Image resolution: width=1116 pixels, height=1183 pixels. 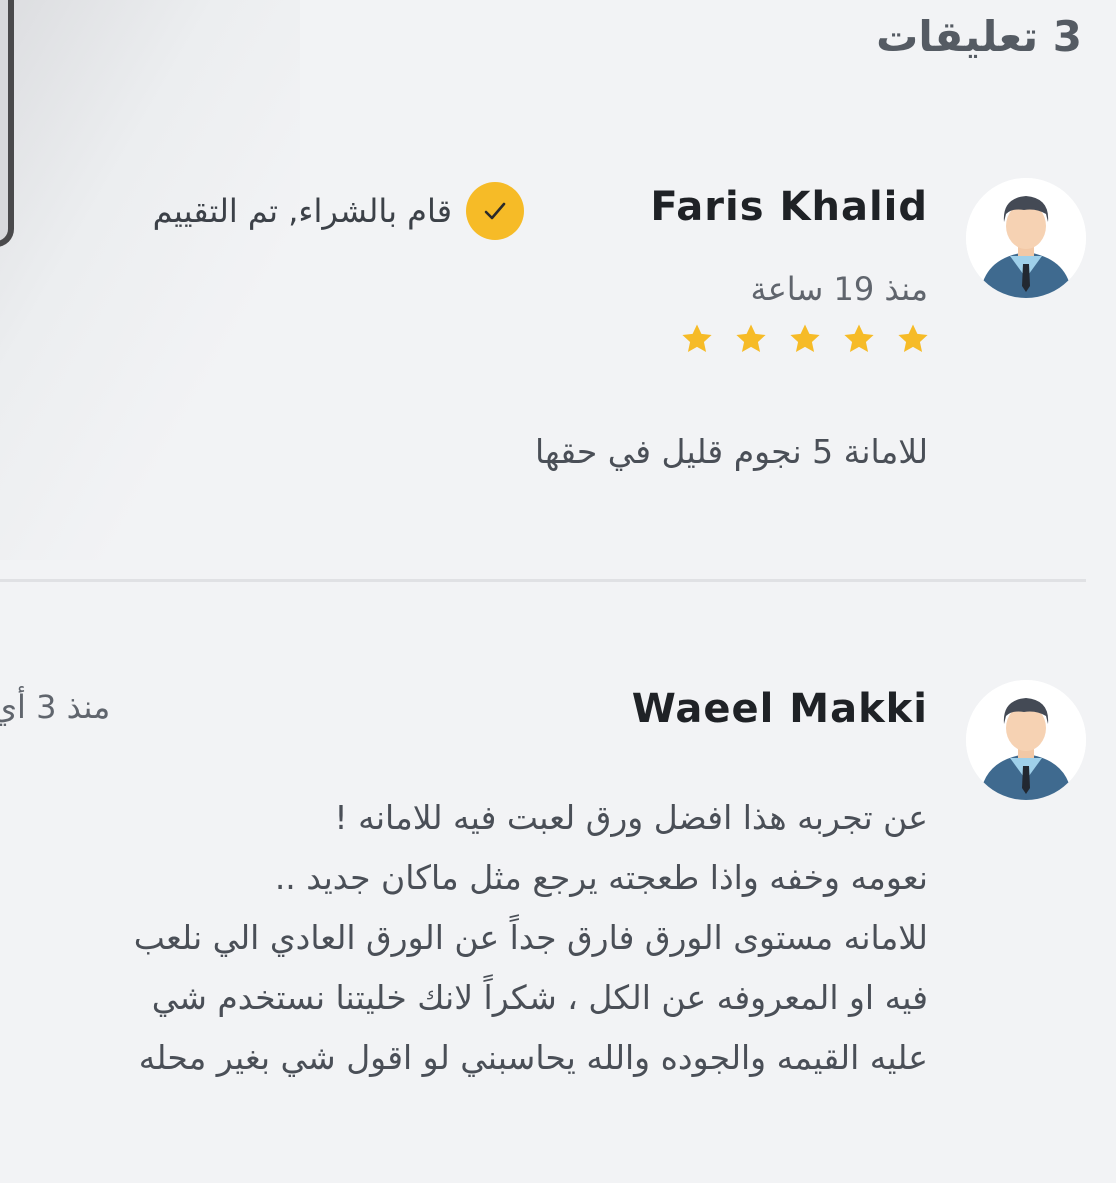 I want to click on verified-purchase-badge: قام بالشراء, تم التقييم, so click(x=338, y=211).